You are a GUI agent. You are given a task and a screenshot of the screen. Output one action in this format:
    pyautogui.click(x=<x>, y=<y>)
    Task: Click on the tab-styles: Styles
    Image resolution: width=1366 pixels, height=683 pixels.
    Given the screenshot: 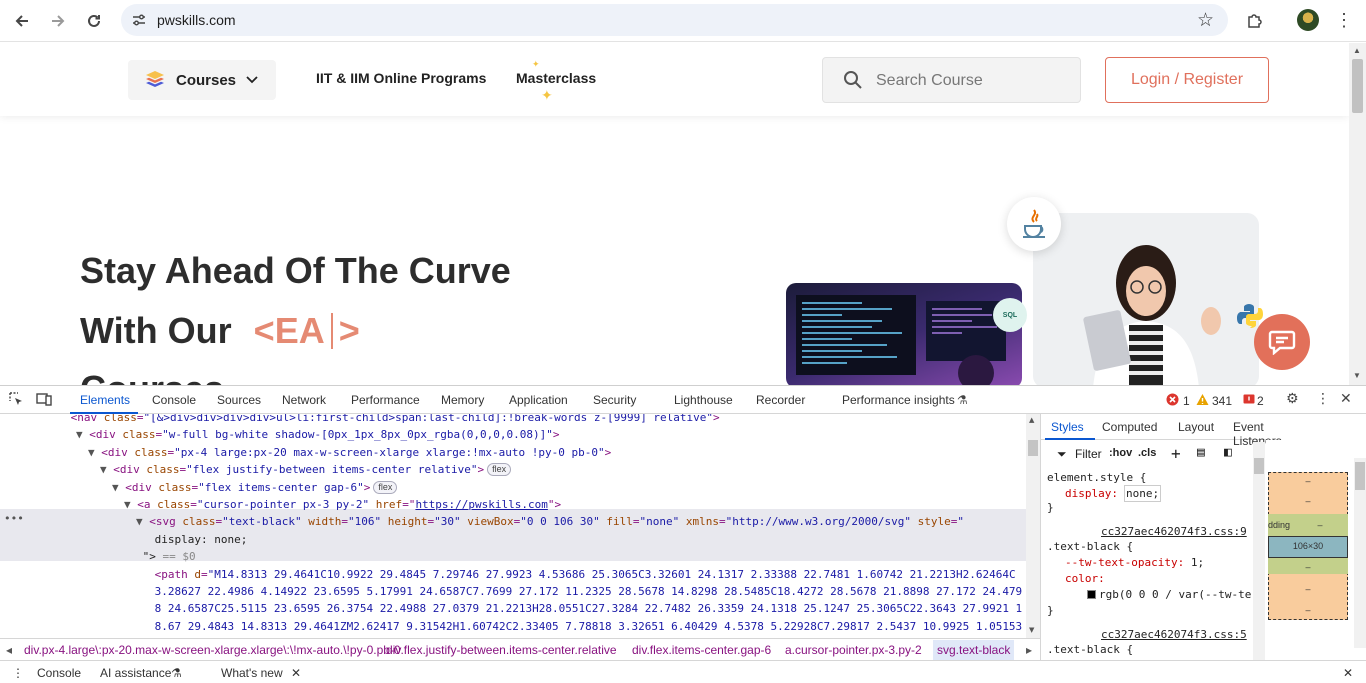 What is the action you would take?
    pyautogui.click(x=1067, y=427)
    